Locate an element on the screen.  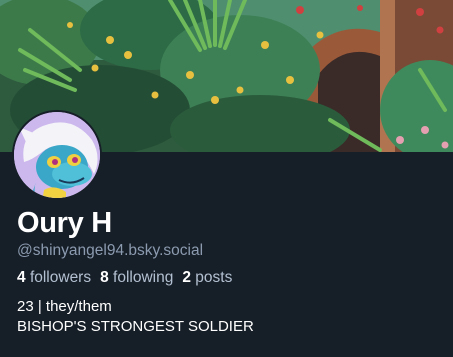
followers-count: 4 is located at coordinates (21, 277).